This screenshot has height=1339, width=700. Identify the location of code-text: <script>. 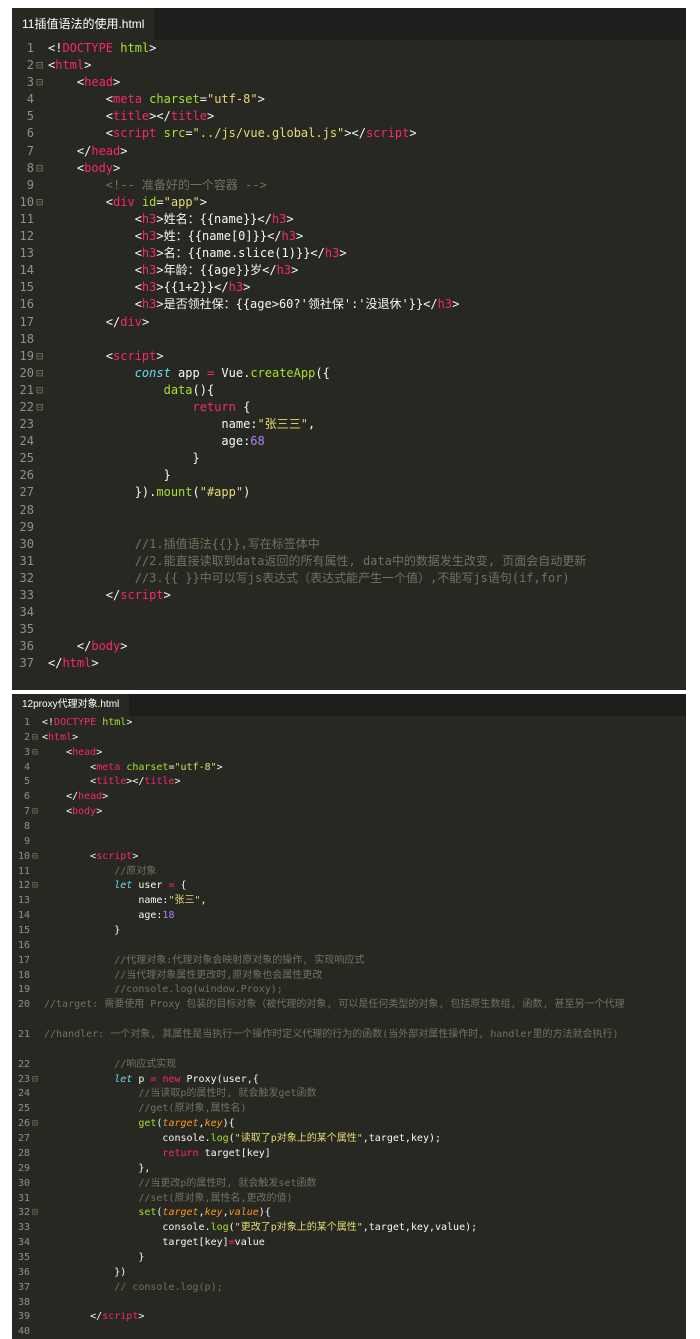
(90, 857).